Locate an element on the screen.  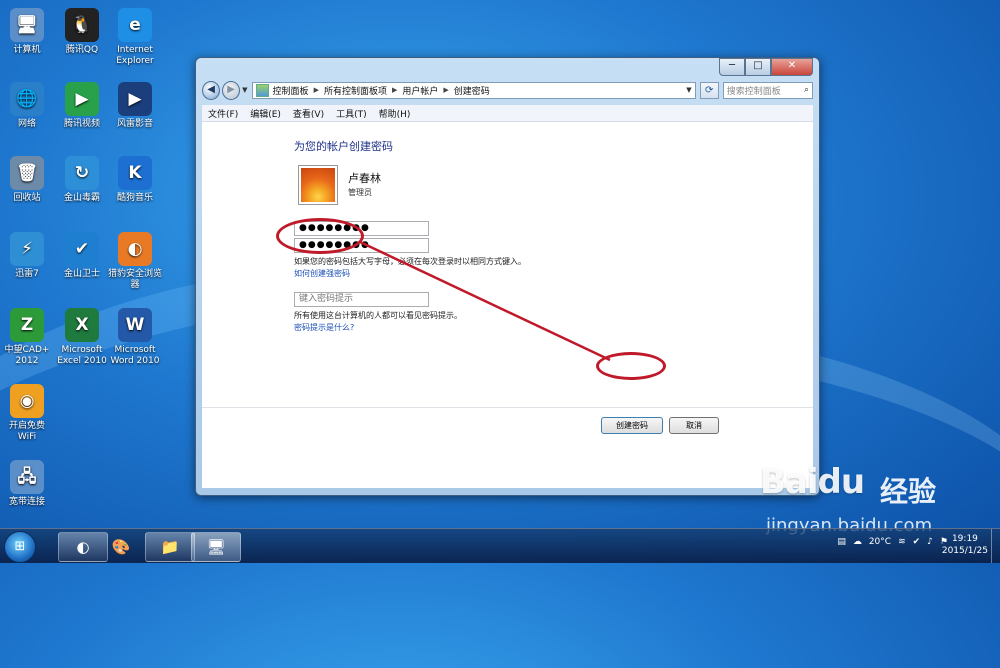
clock: 19:19 2015/1/25 is located at coordinates (965, 545).